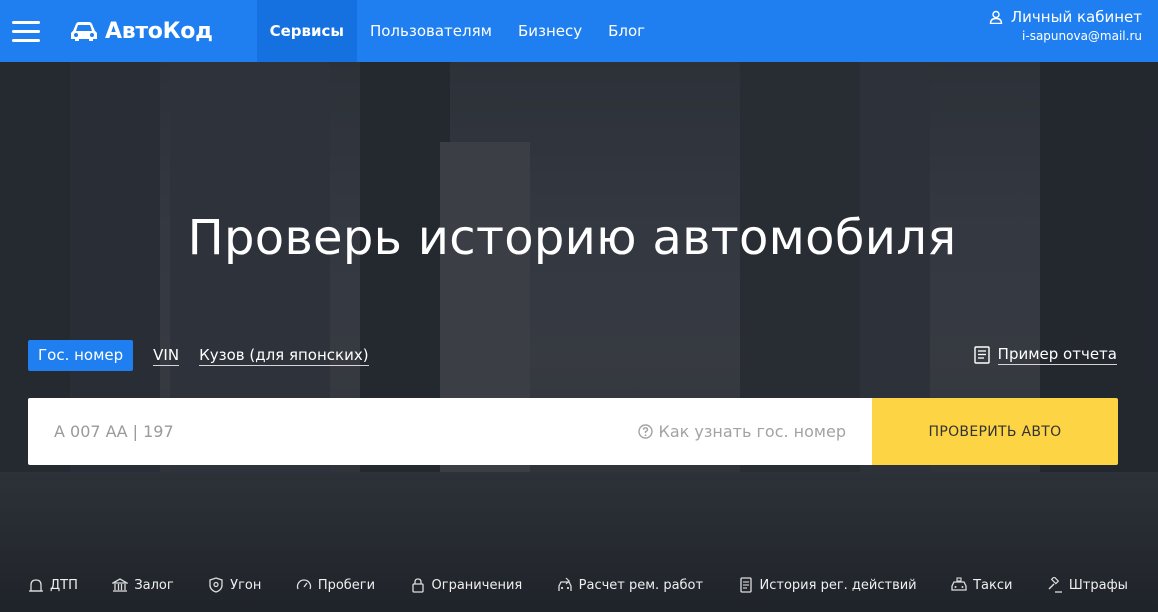 The image size is (1158, 612). I want to click on nav-item-blog: Блог, so click(626, 31).